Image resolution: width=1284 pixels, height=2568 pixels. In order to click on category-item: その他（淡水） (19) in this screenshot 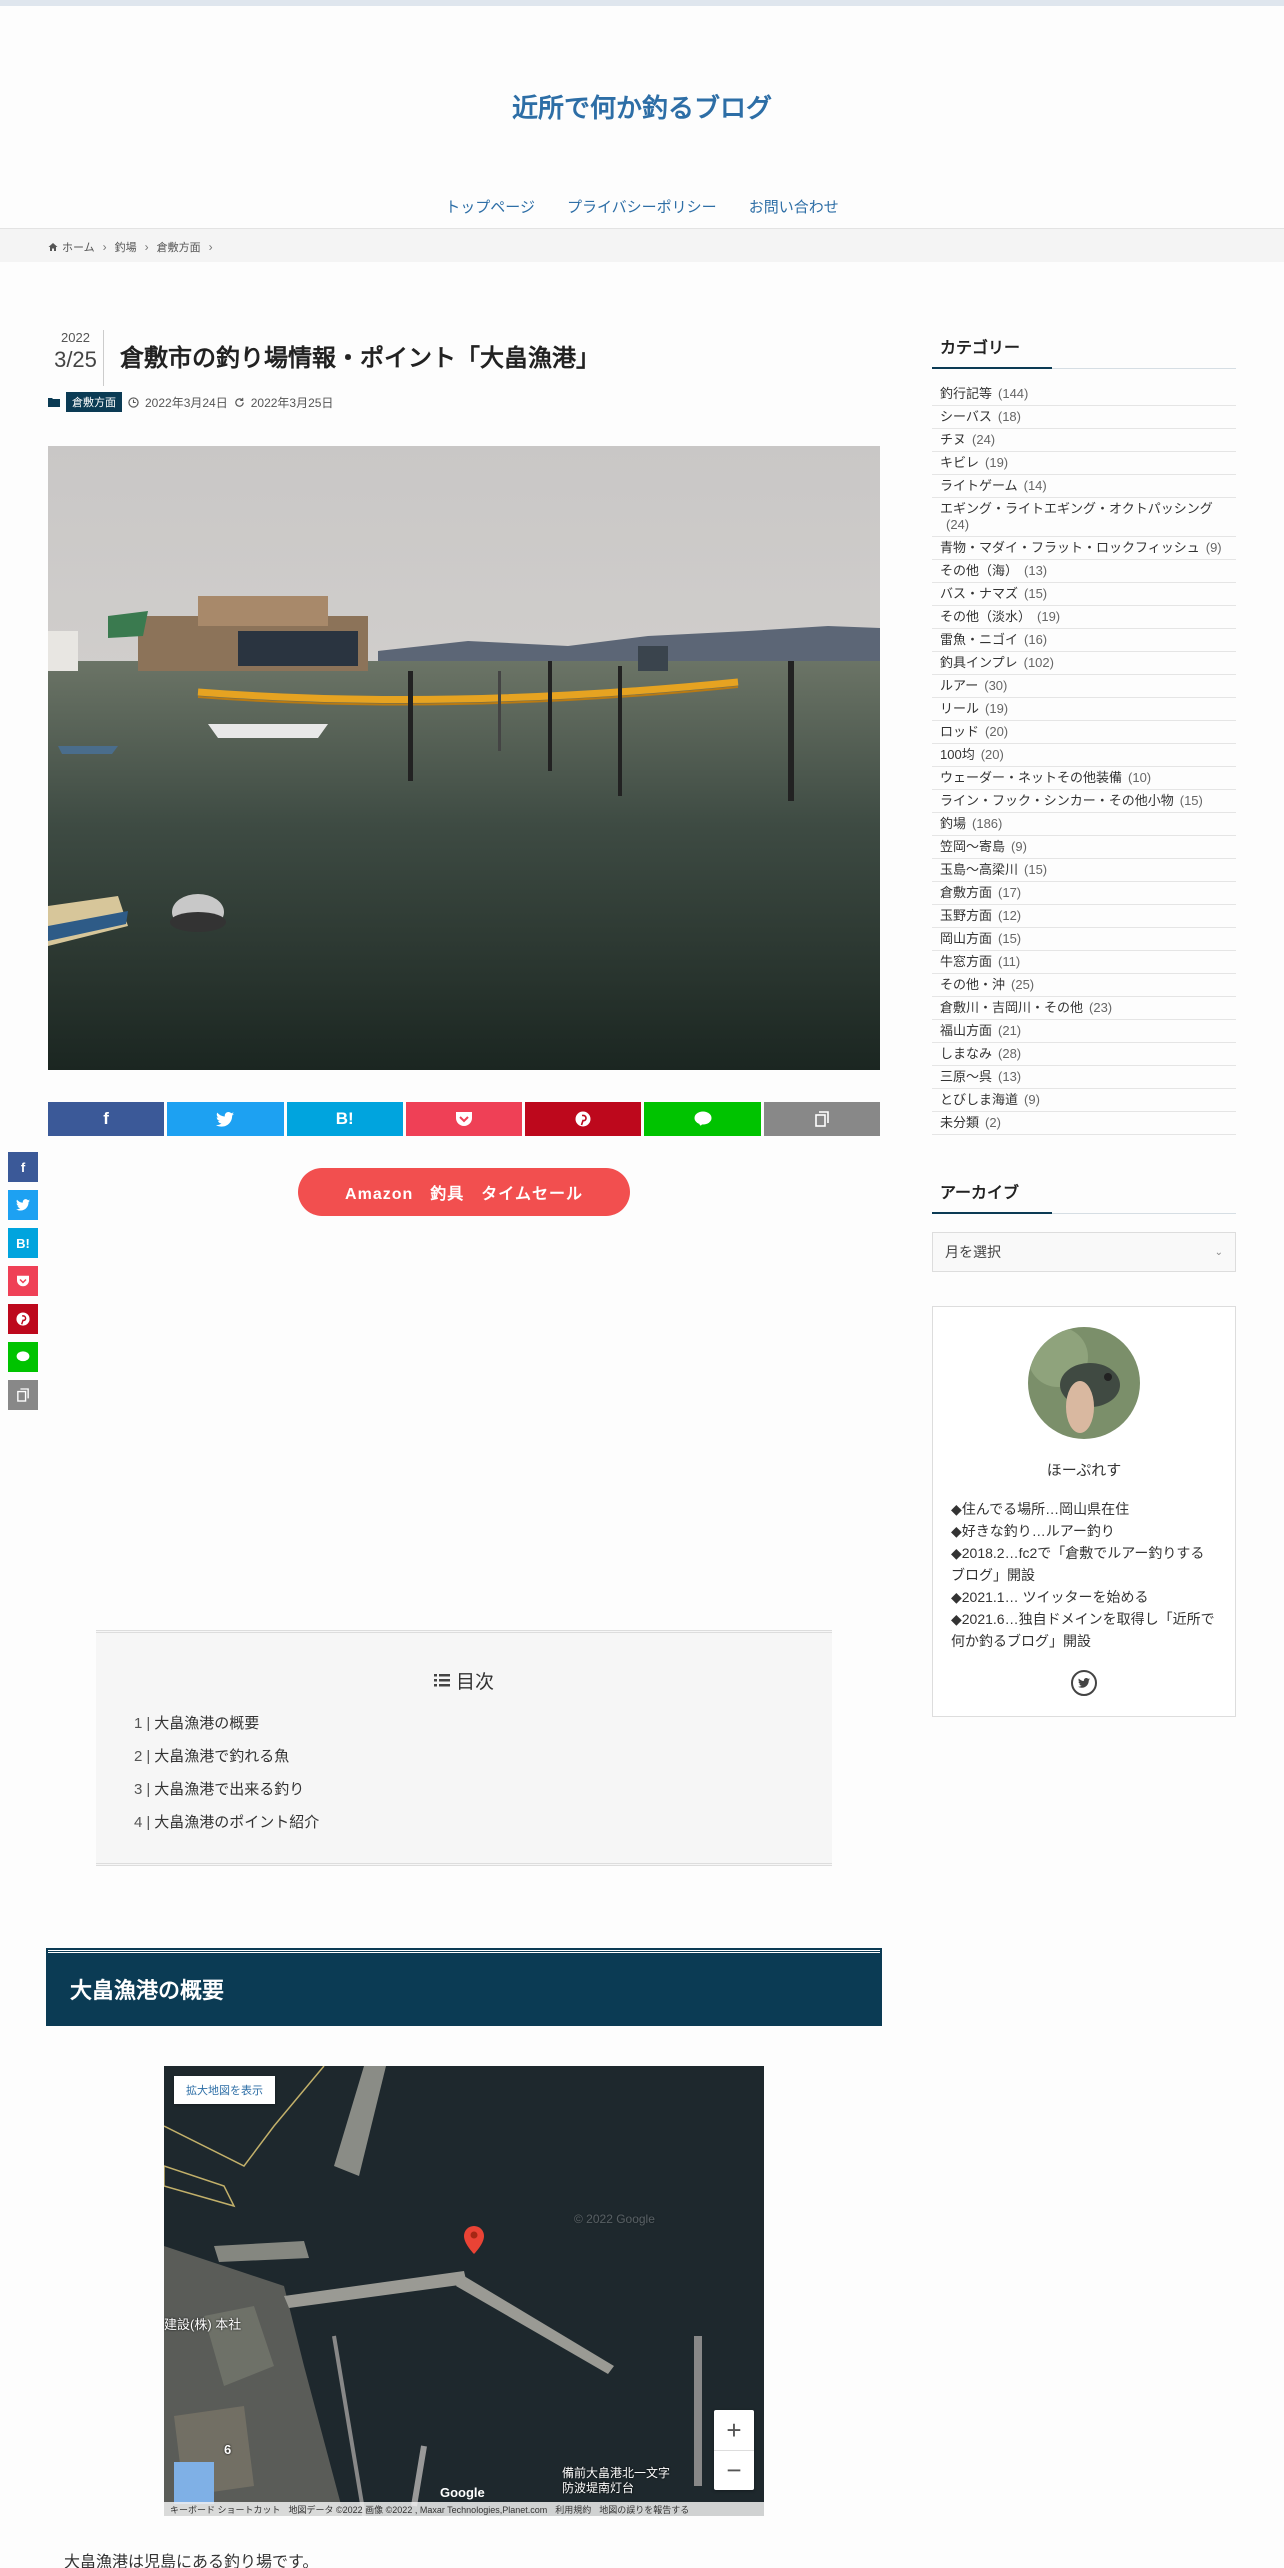, I will do `click(1084, 617)`.